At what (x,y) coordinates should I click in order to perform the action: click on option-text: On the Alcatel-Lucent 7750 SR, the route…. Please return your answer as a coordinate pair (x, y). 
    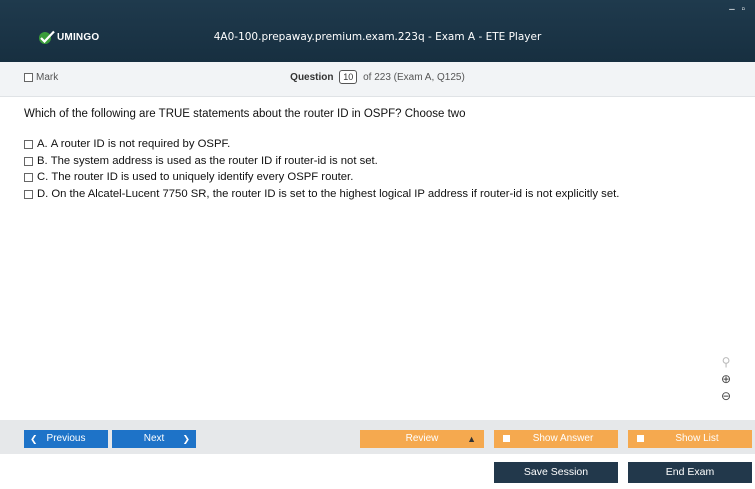
    Looking at the image, I should click on (335, 193).